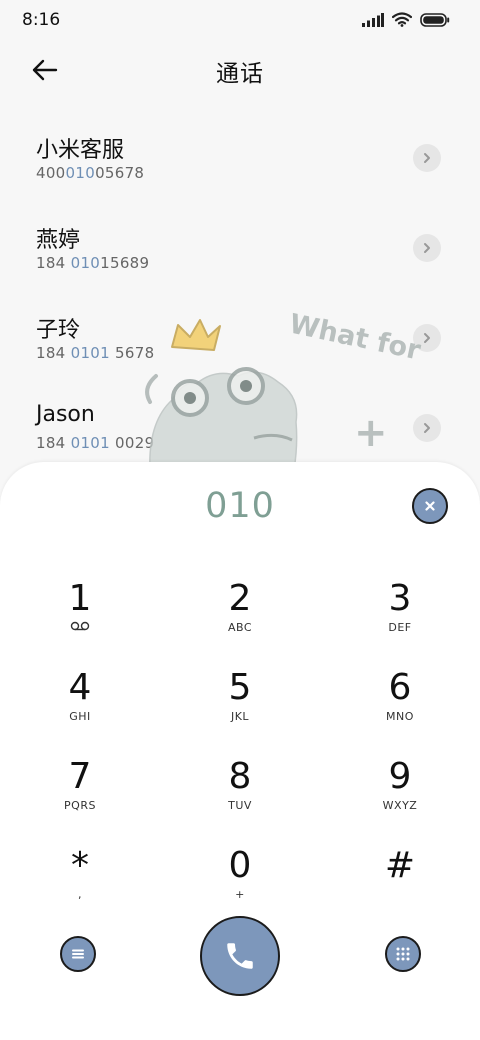 This screenshot has height=1040, width=480. What do you see at coordinates (80, 716) in the screenshot?
I see `key-letters: GHI` at bounding box center [80, 716].